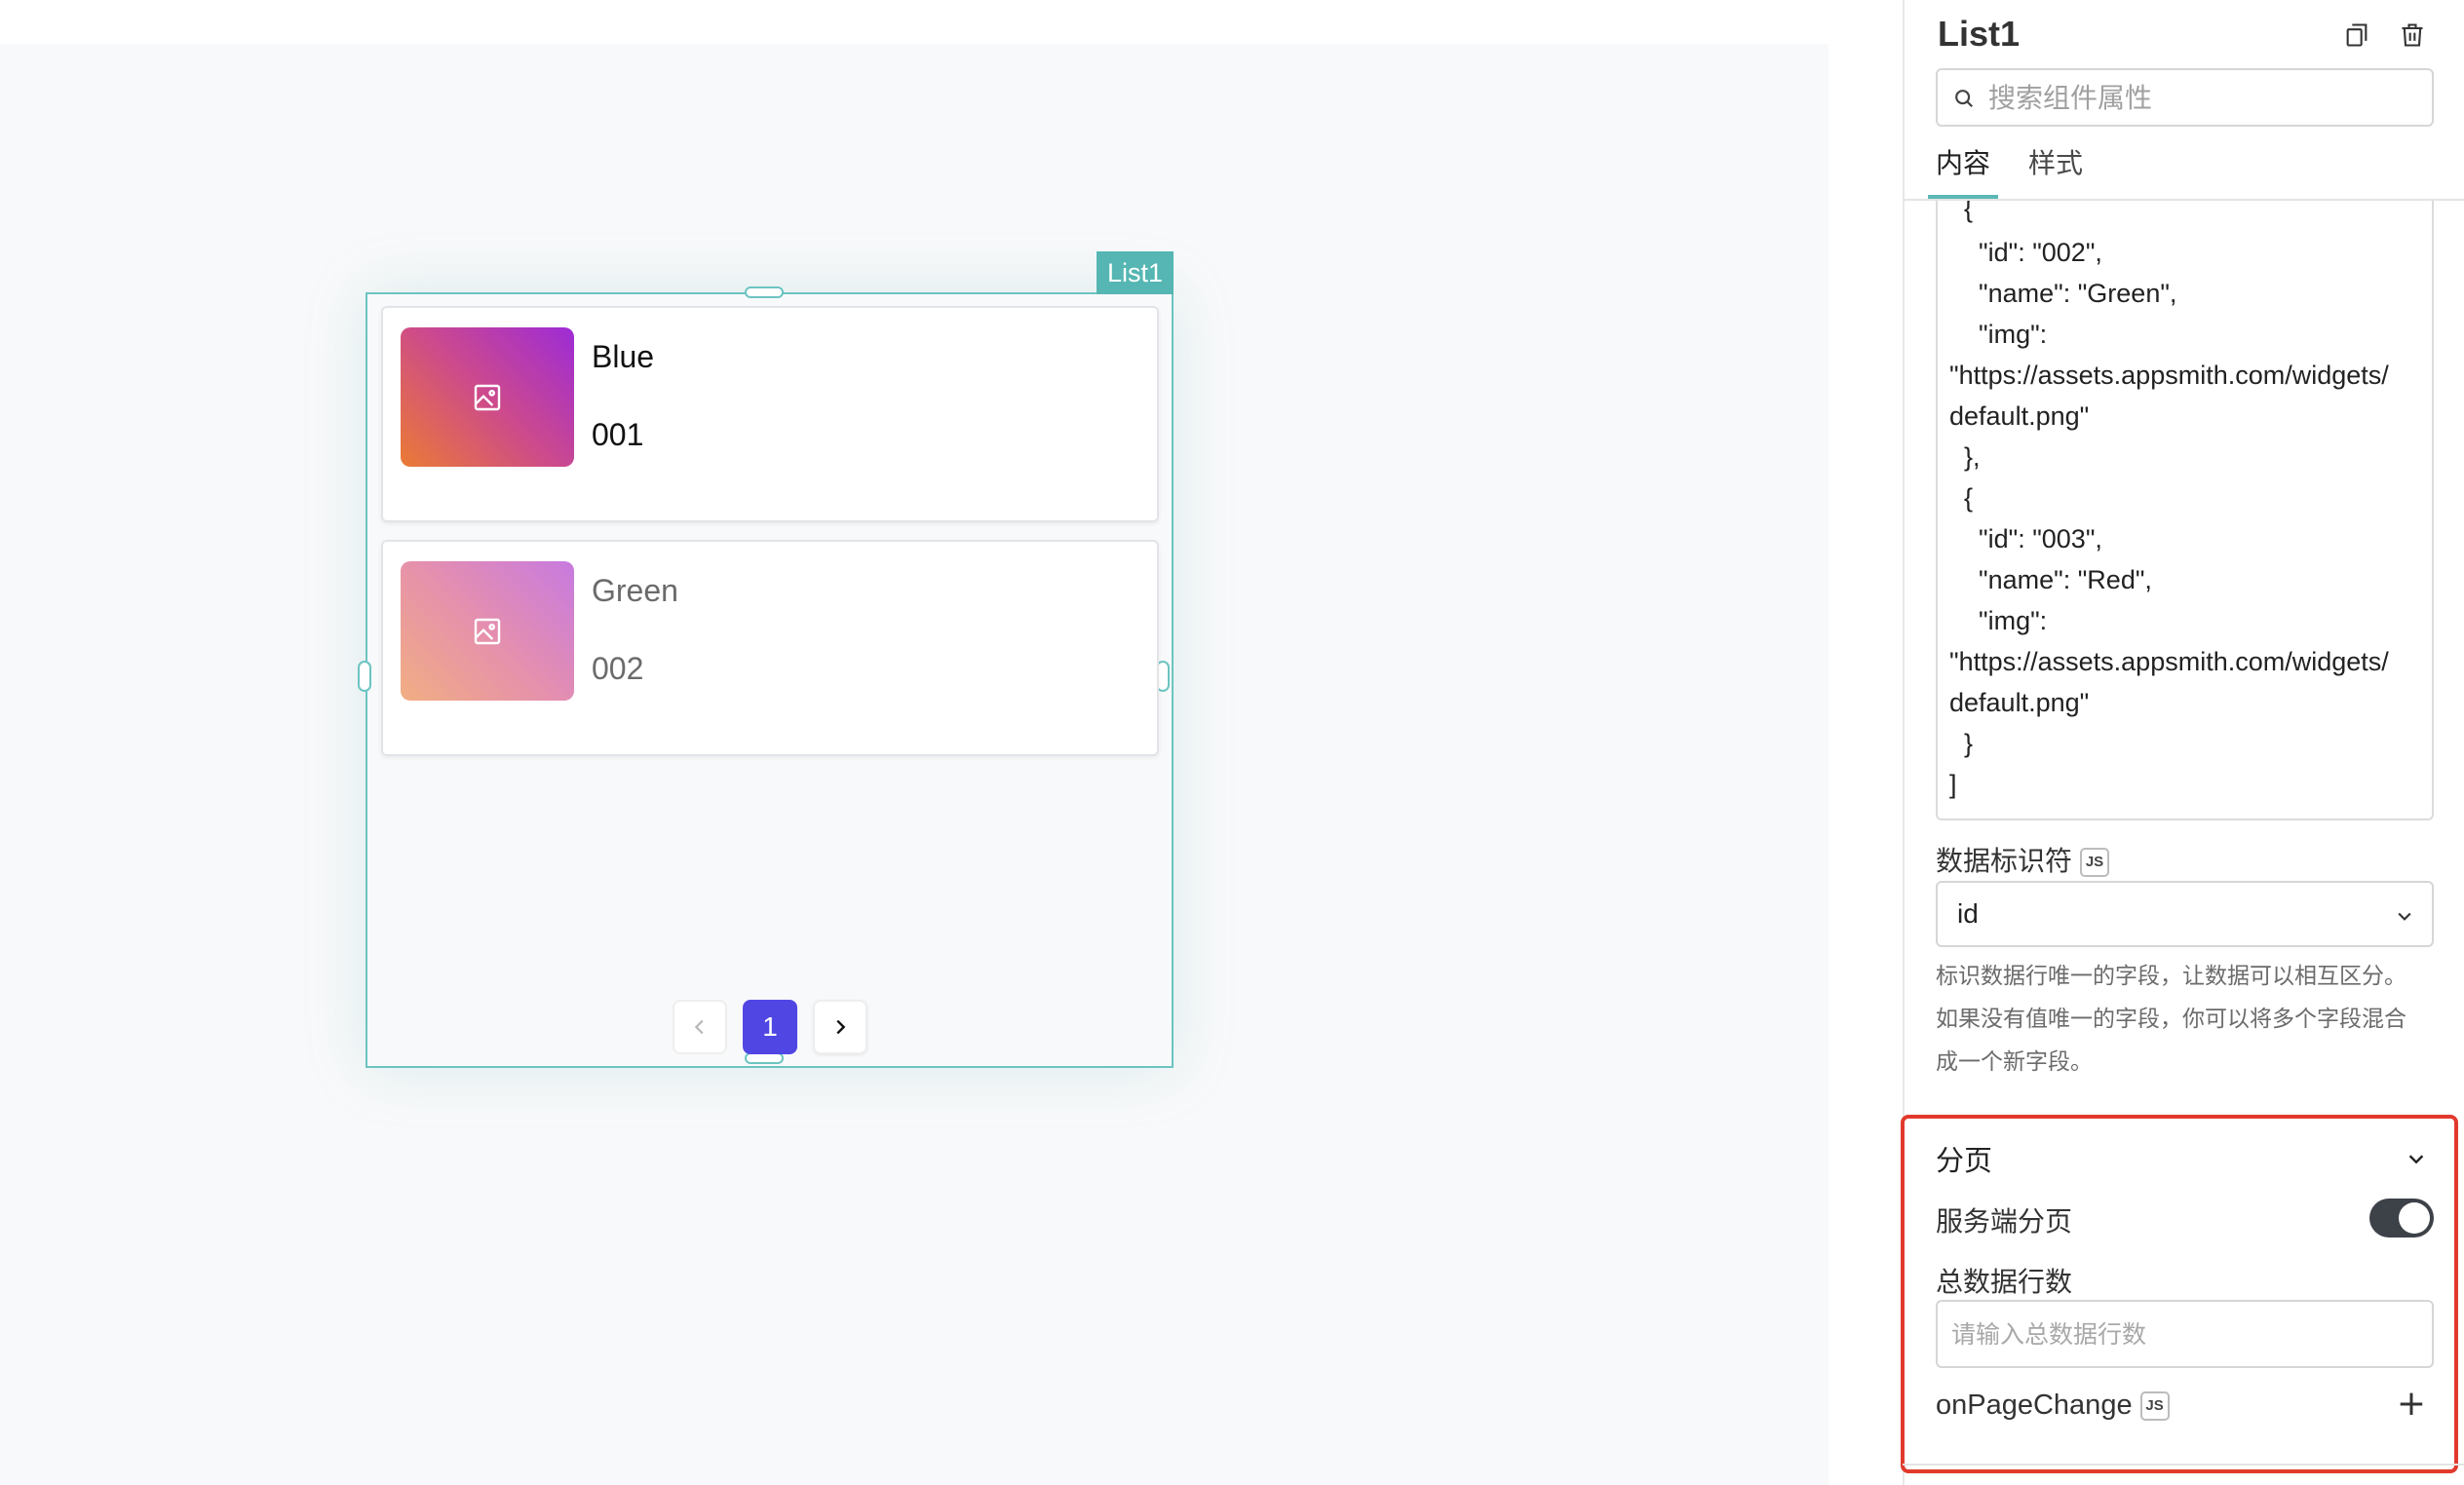 The width and height of the screenshot is (2464, 1485). What do you see at coordinates (2050, 579) in the screenshot?
I see `code-line: "name": "Red",` at bounding box center [2050, 579].